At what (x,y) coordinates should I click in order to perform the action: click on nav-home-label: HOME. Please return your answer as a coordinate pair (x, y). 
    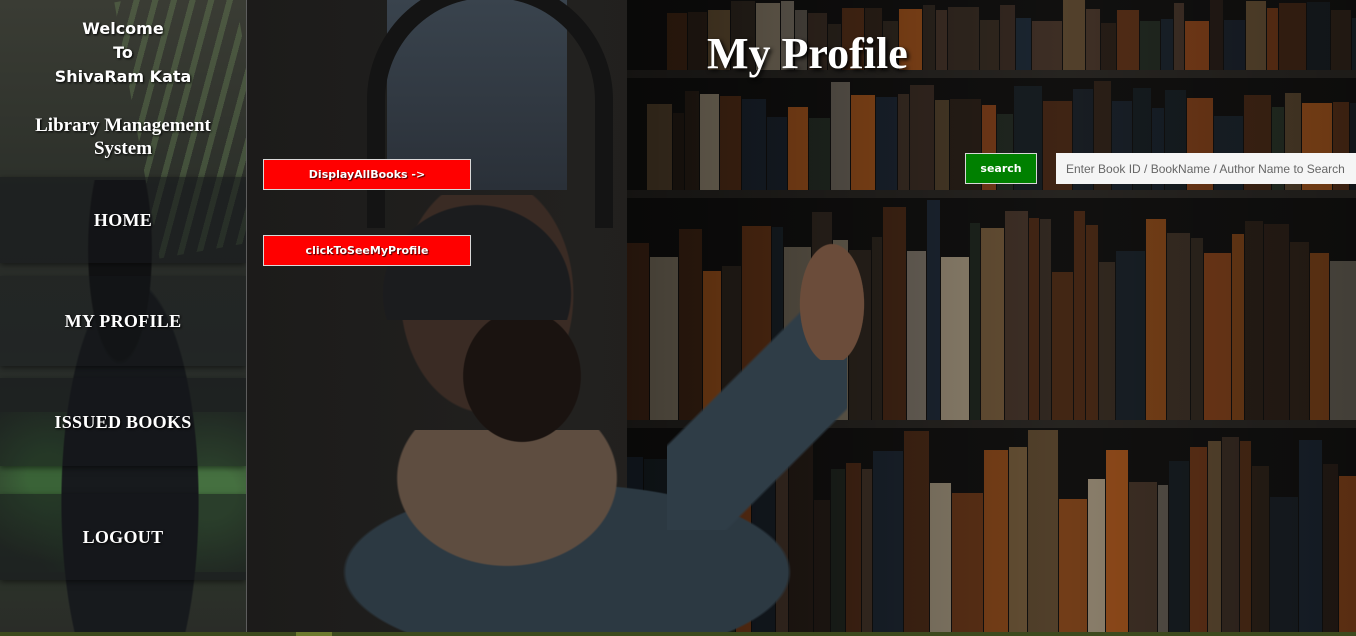
    Looking at the image, I should click on (123, 219).